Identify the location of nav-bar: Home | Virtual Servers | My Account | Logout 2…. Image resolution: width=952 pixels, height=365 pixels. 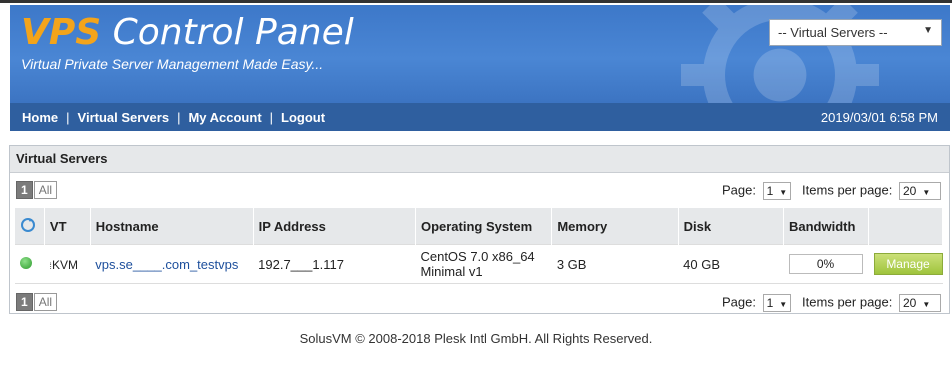
(480, 117).